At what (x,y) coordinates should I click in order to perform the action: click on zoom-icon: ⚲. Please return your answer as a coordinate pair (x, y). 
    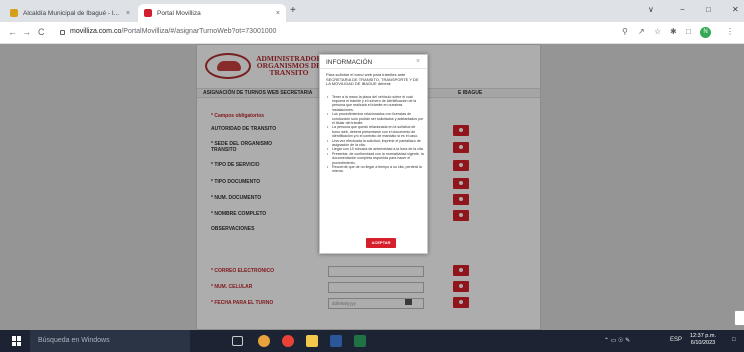
    Looking at the image, I should click on (625, 31).